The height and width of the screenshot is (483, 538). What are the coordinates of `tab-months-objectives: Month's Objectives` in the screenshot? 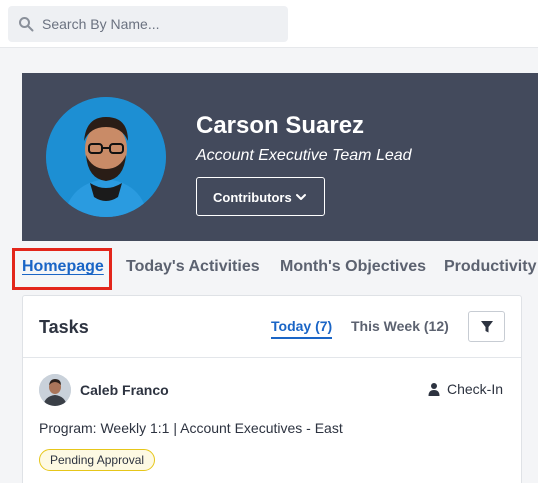 It's located at (353, 267).